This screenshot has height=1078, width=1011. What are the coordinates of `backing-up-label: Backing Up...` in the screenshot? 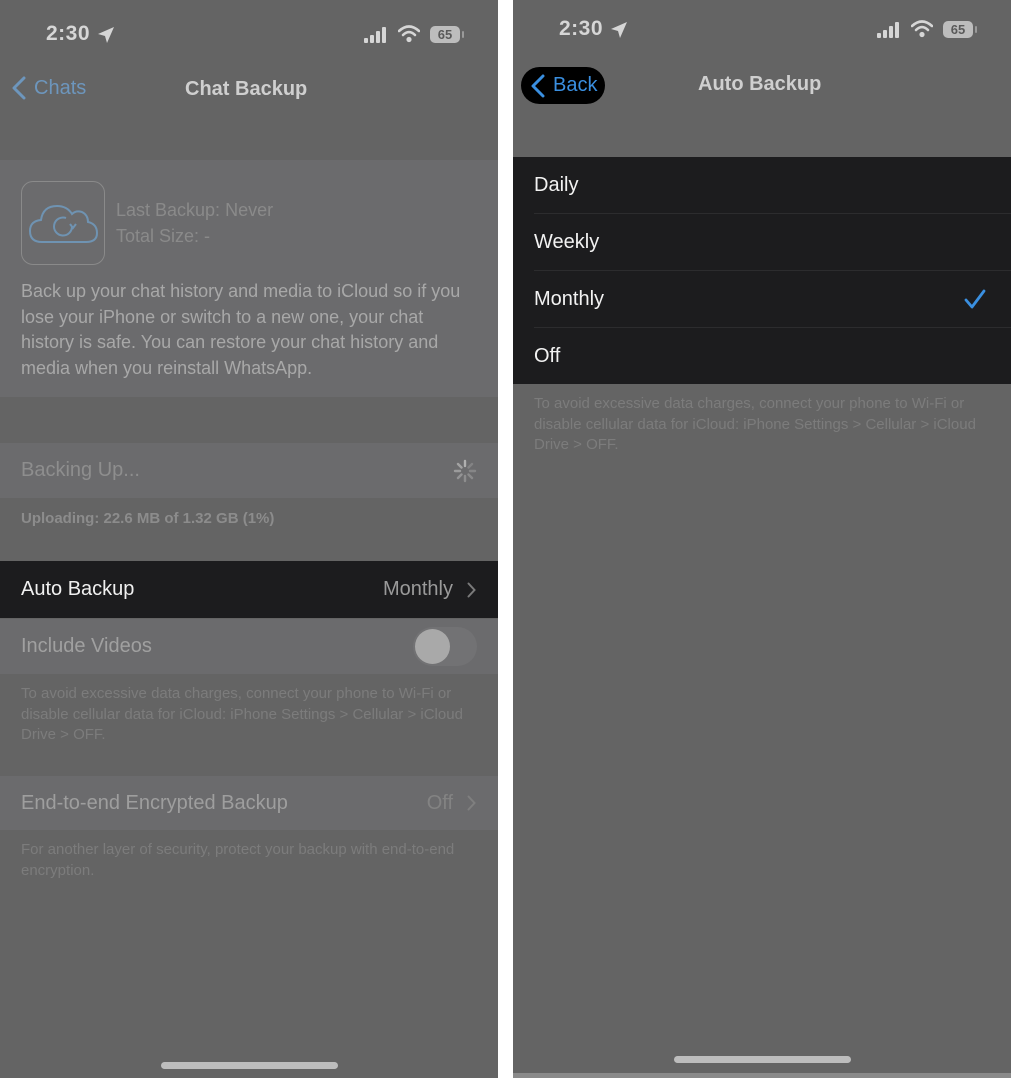 It's located at (80, 470).